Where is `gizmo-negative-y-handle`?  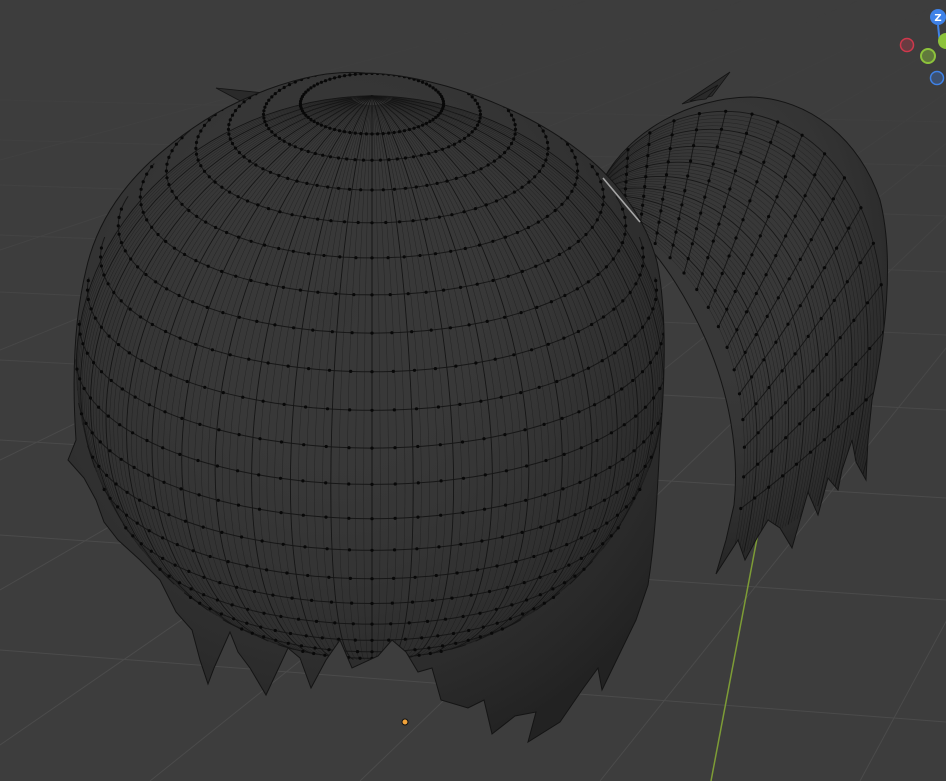
gizmo-negative-y-handle is located at coordinates (928, 56).